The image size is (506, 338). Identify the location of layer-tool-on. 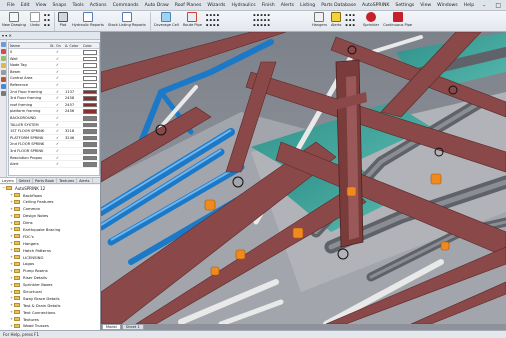
(3, 86).